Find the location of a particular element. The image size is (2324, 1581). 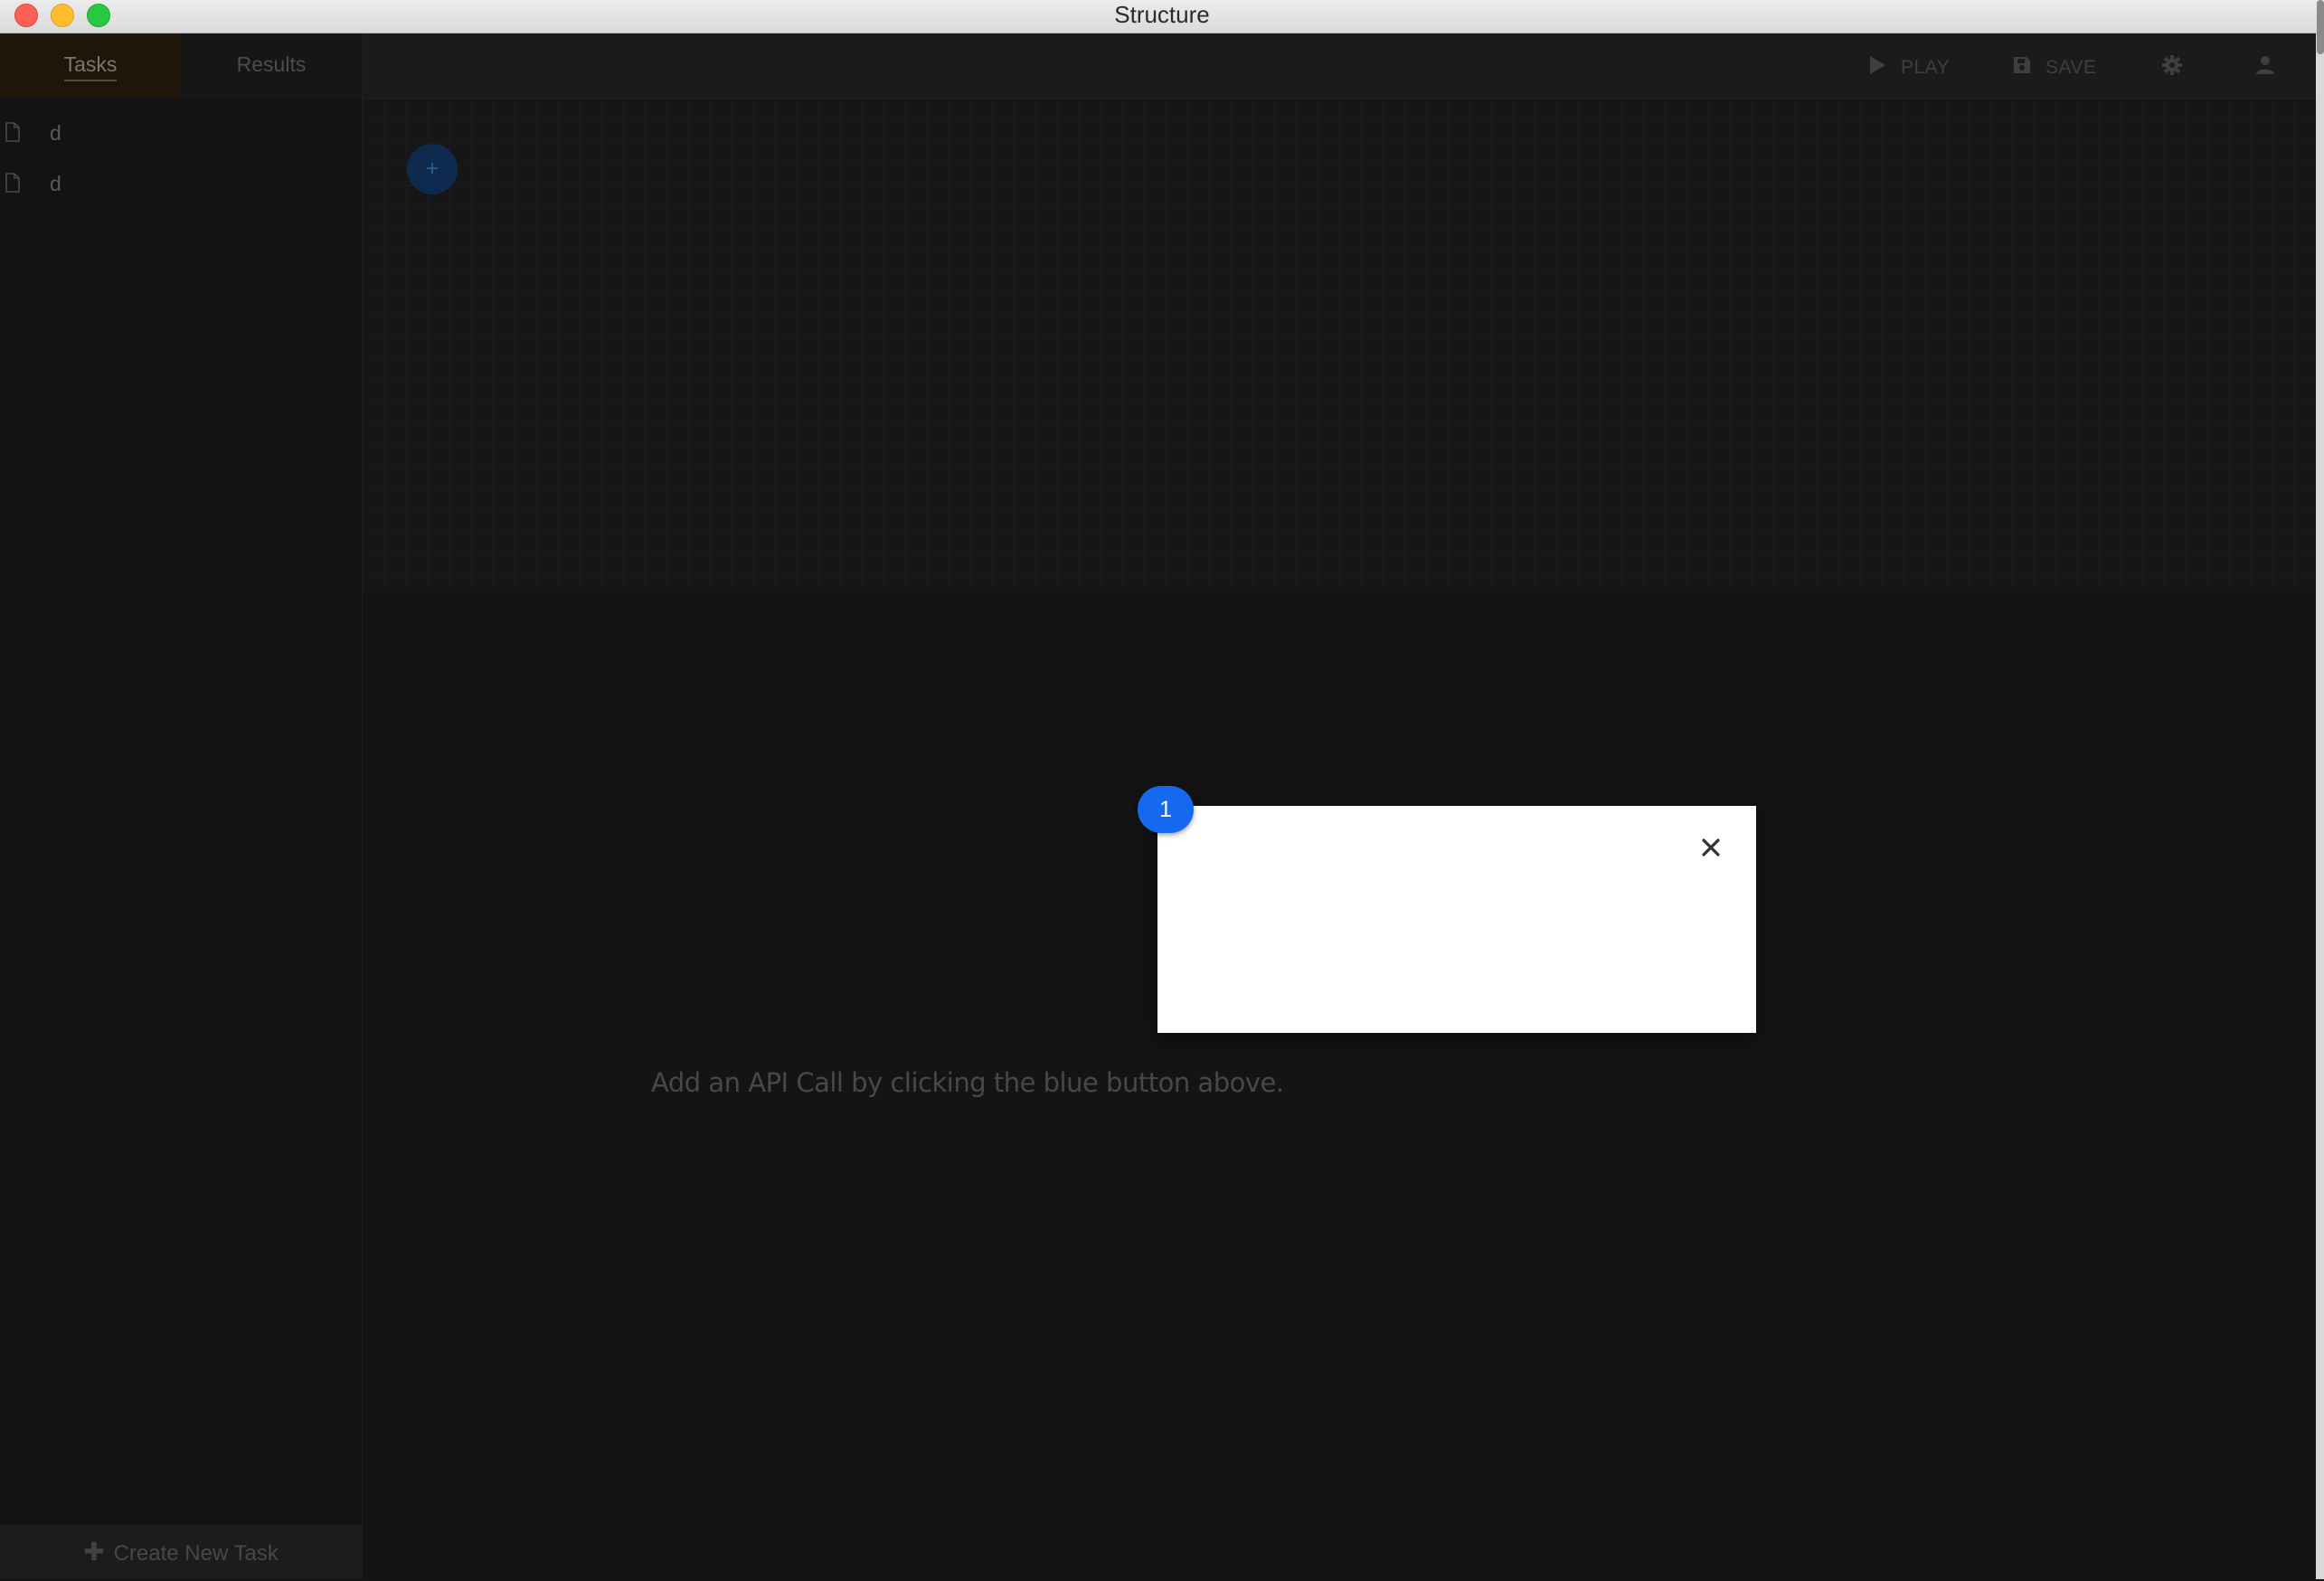

window-right-edge is located at coordinates (2320, 806).